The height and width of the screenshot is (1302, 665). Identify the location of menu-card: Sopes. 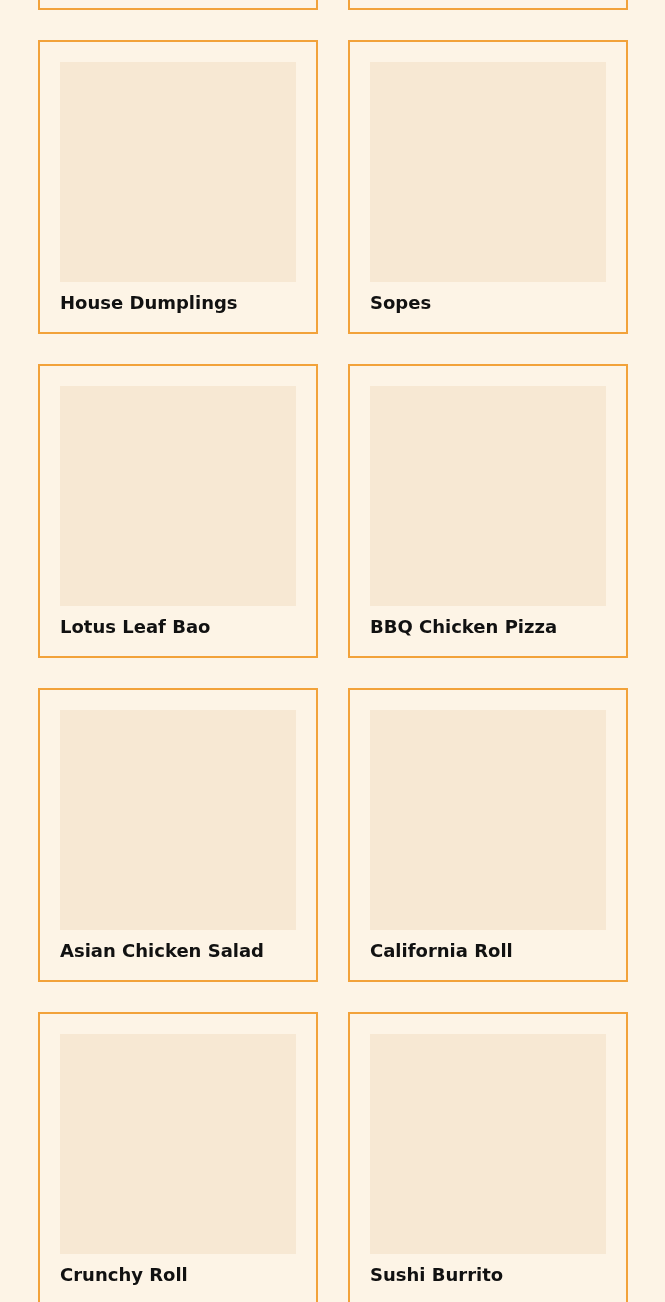
(488, 187).